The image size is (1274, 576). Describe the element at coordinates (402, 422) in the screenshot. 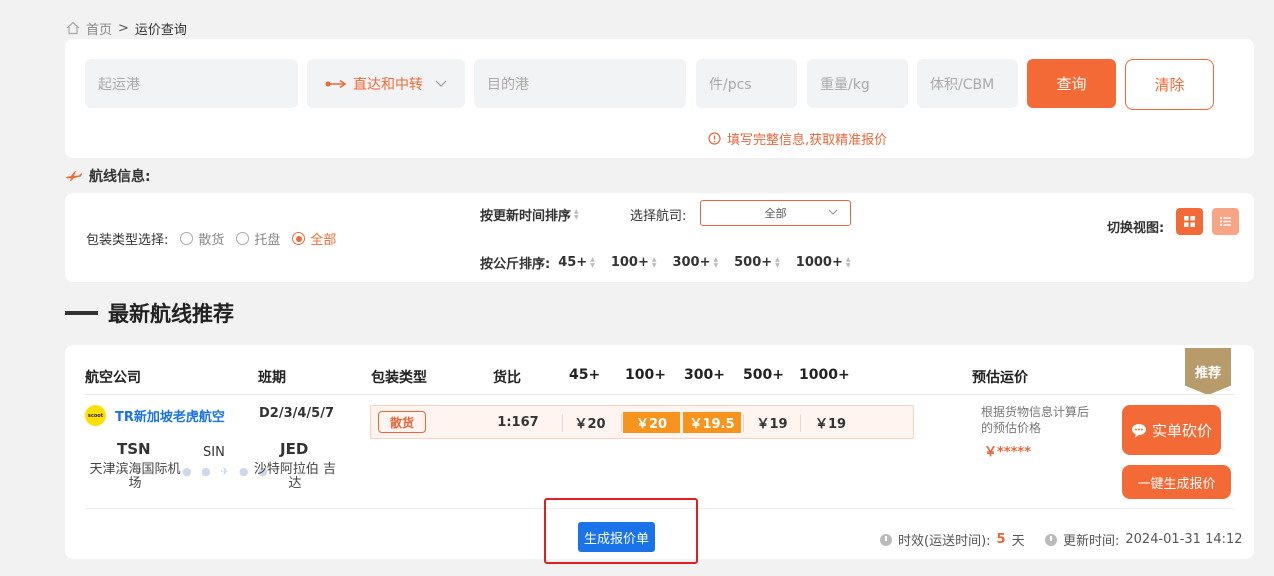

I see `pack-type-tag: 散货` at that location.